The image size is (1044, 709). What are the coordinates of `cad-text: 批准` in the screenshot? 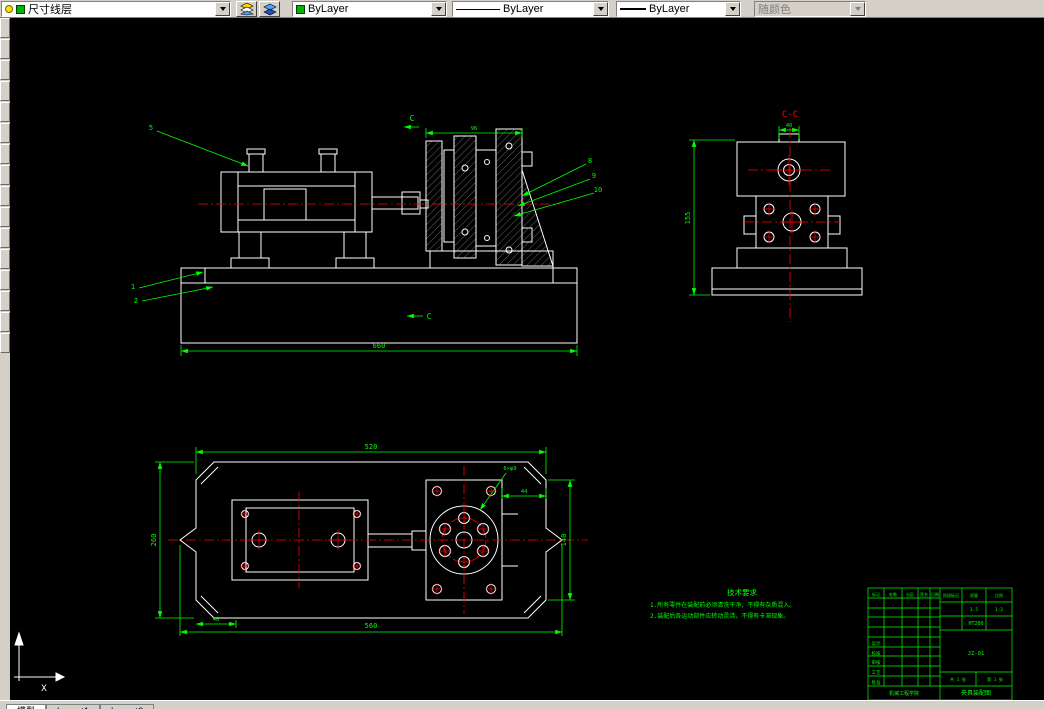 It's located at (876, 682).